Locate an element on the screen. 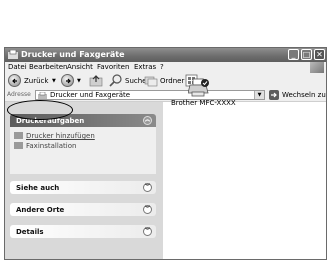  panel-siehe-auch: Siehe auch ︾ is located at coordinates (83, 188).